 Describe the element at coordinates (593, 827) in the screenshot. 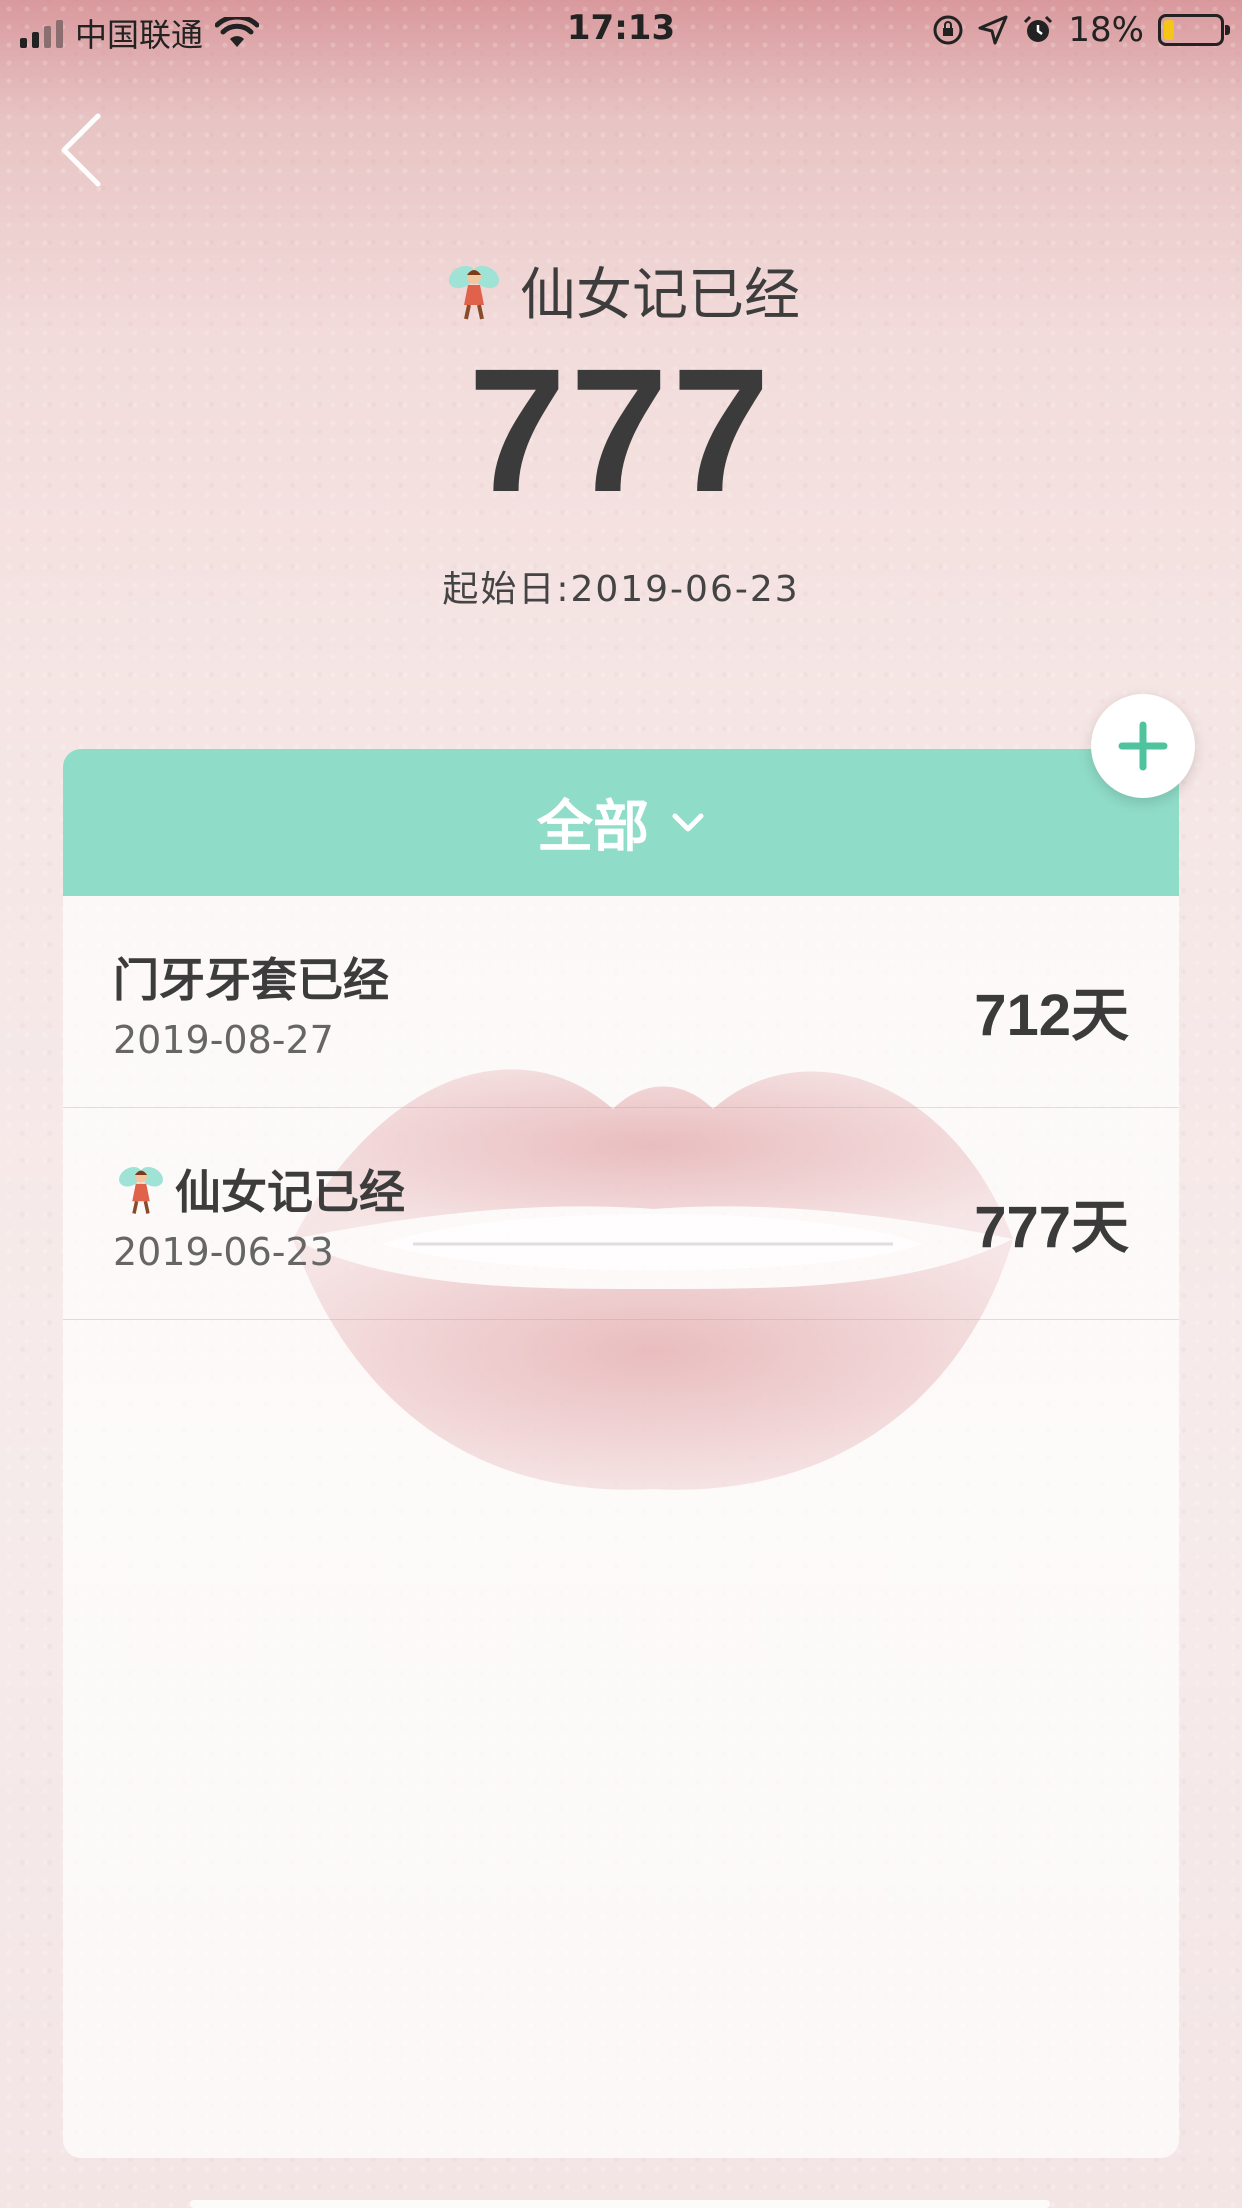

I see `filter-label: 全部` at that location.